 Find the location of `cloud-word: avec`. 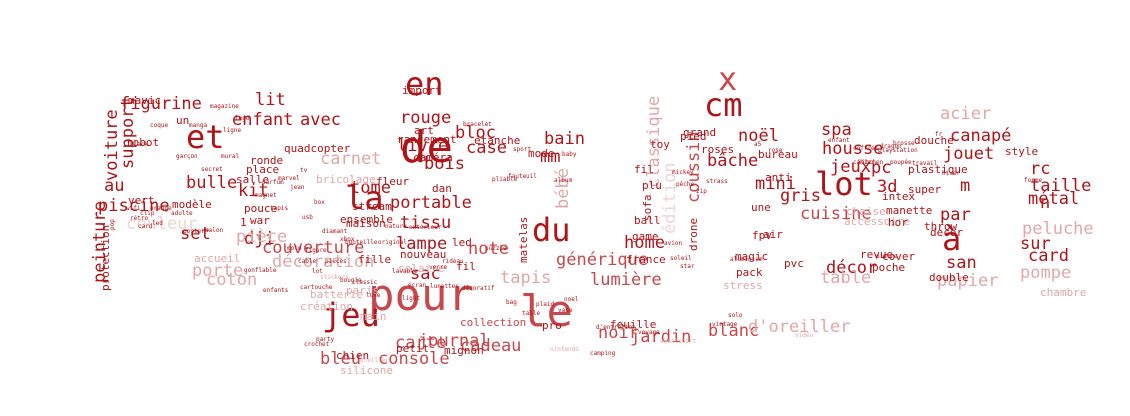

cloud-word: avec is located at coordinates (320, 120).